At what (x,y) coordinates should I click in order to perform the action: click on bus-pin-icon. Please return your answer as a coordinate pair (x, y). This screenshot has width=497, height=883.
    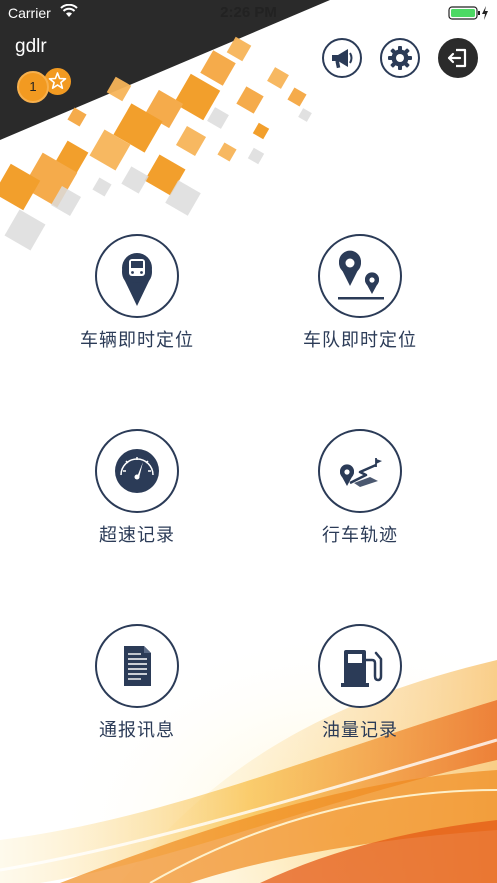
    Looking at the image, I should click on (137, 279).